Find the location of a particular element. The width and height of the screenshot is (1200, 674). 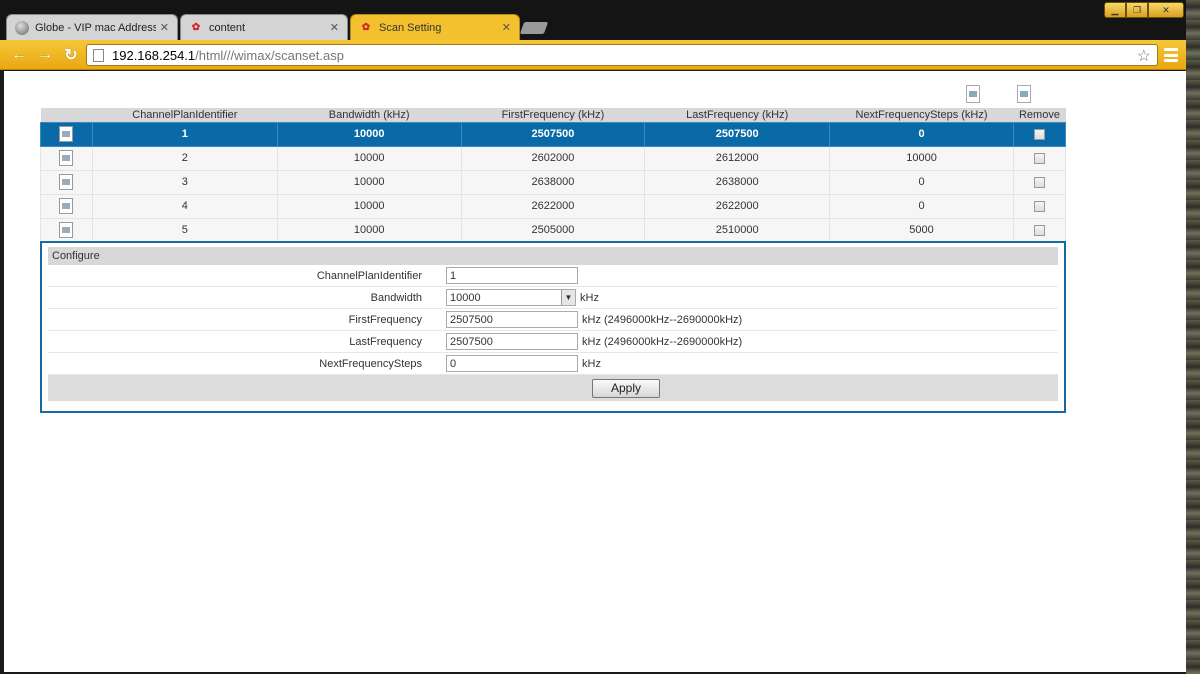

cell-last-frequency: 2510000 is located at coordinates (737, 230).